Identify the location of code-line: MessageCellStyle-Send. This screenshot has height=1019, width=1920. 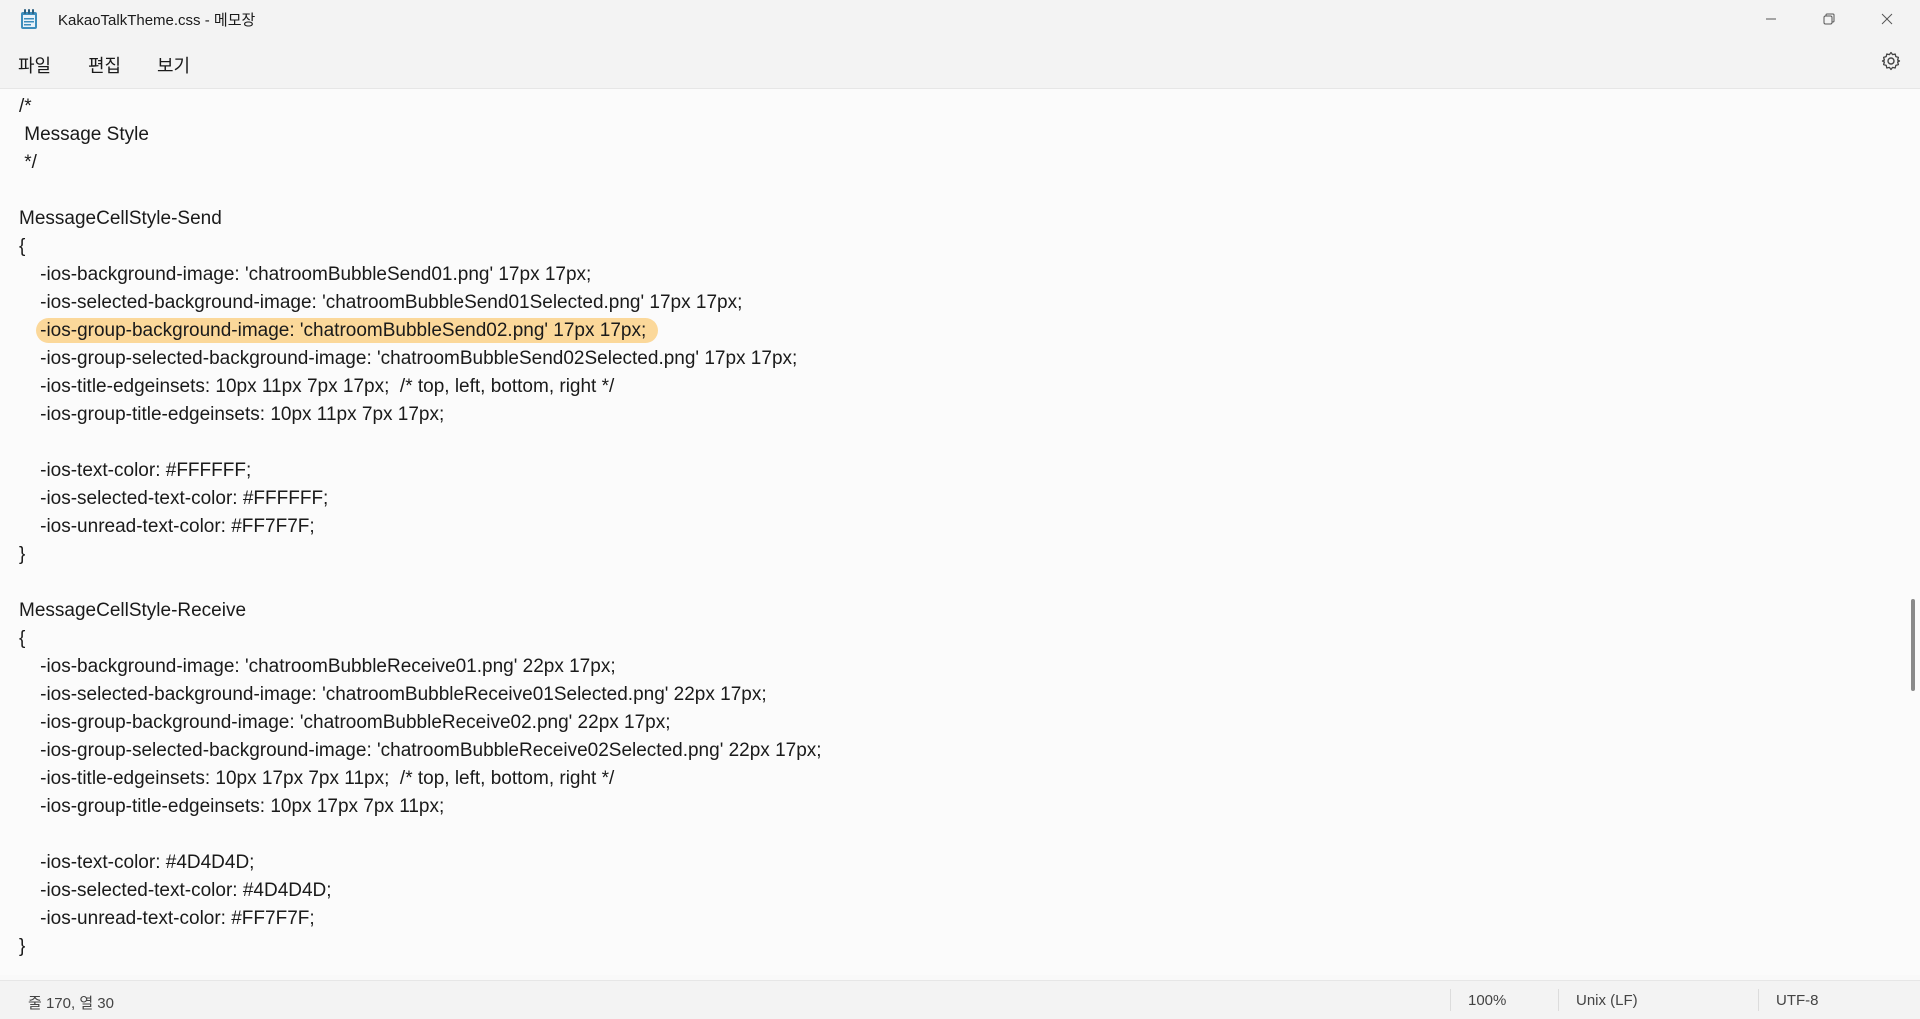
(120, 218).